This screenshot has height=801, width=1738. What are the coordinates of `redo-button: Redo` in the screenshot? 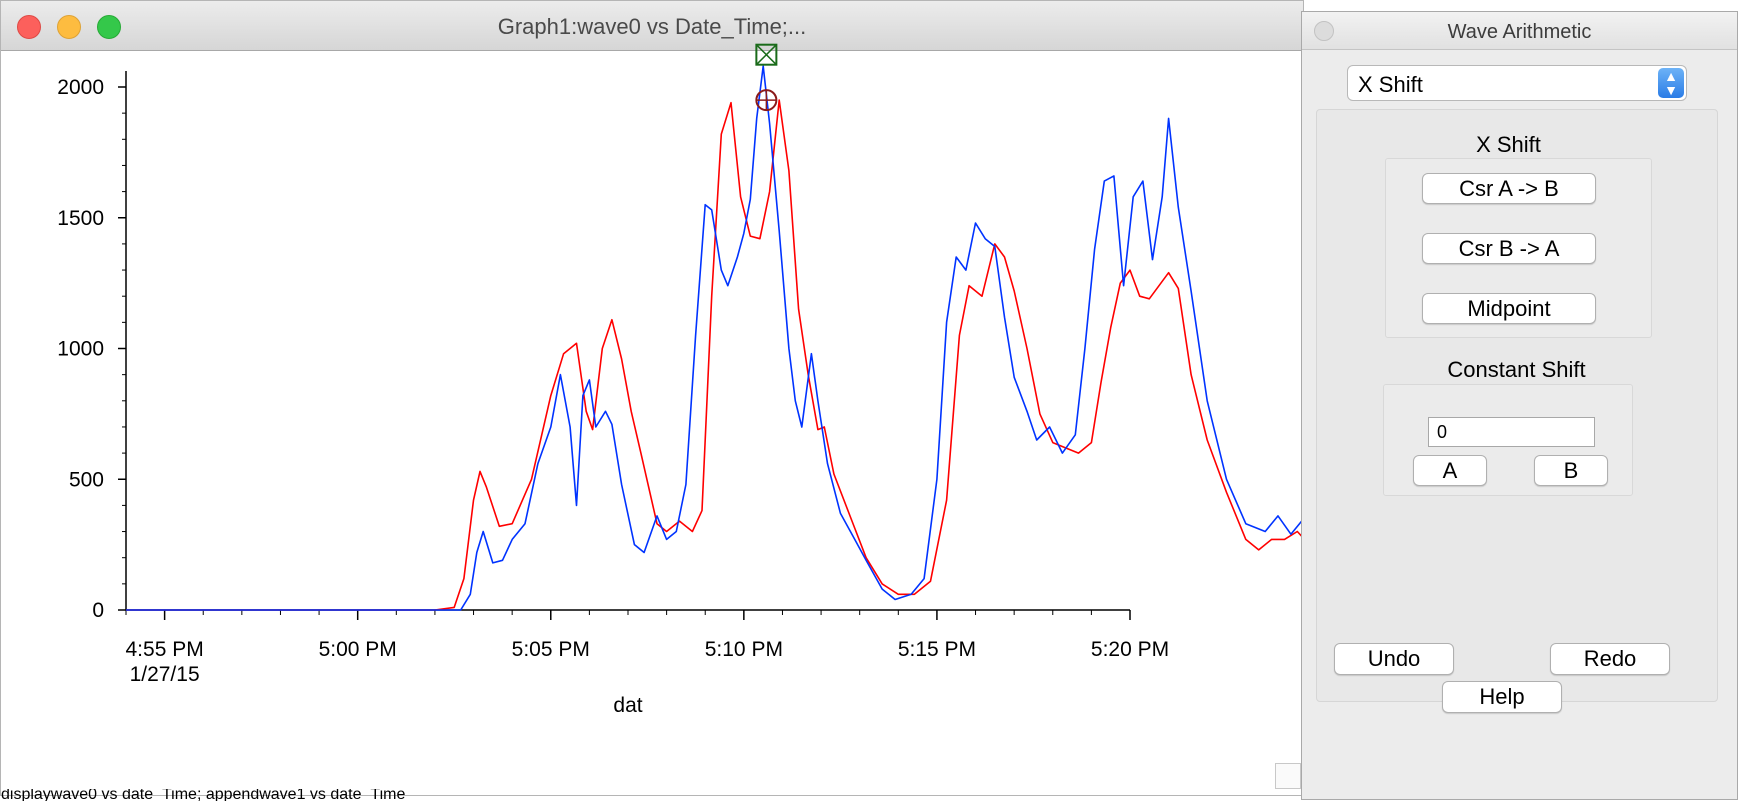 It's located at (1610, 659).